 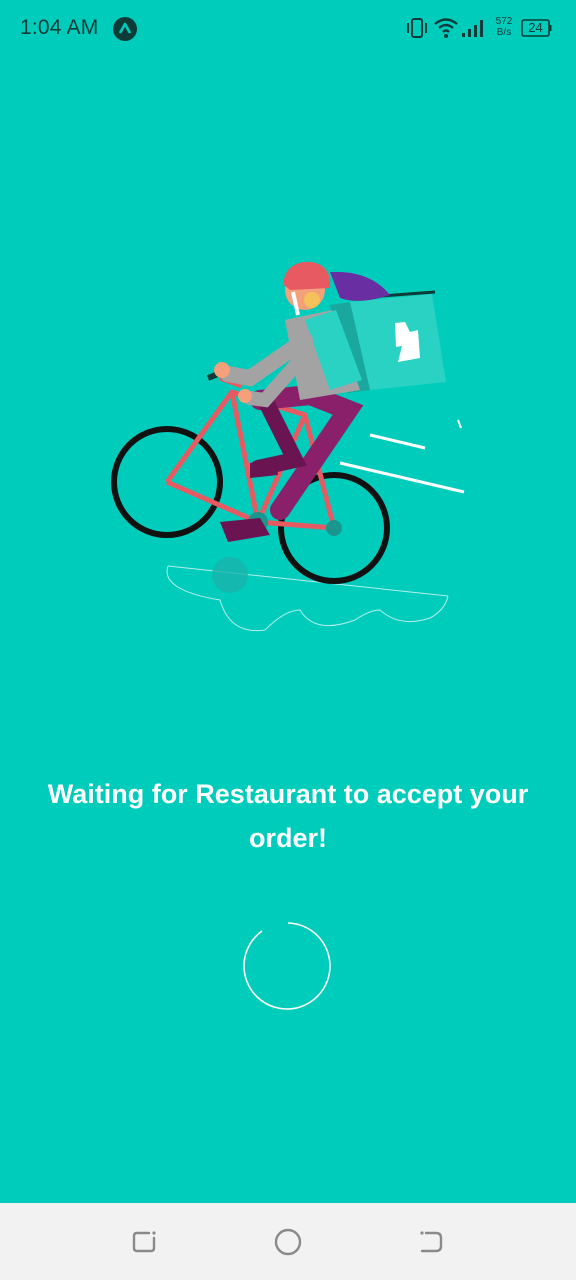 What do you see at coordinates (288, 966) in the screenshot?
I see `spinner-icon` at bounding box center [288, 966].